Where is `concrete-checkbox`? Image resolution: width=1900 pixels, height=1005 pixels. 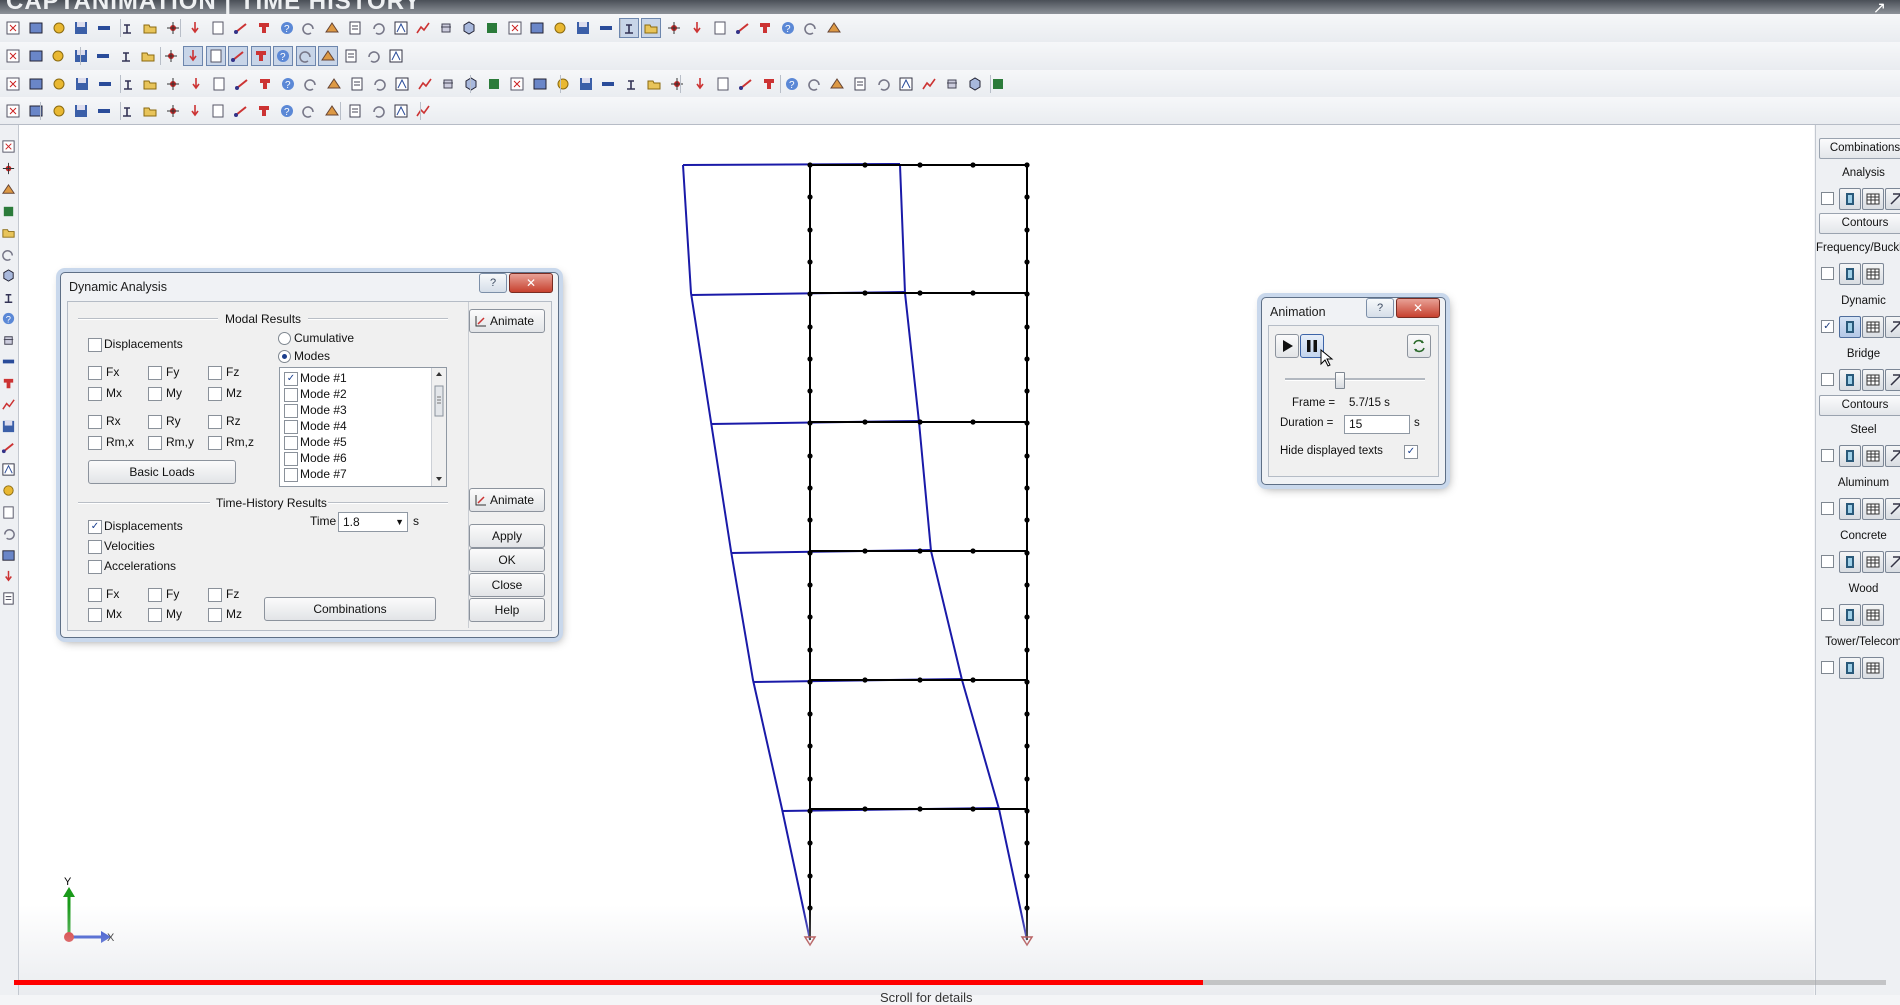 concrete-checkbox is located at coordinates (1827, 561).